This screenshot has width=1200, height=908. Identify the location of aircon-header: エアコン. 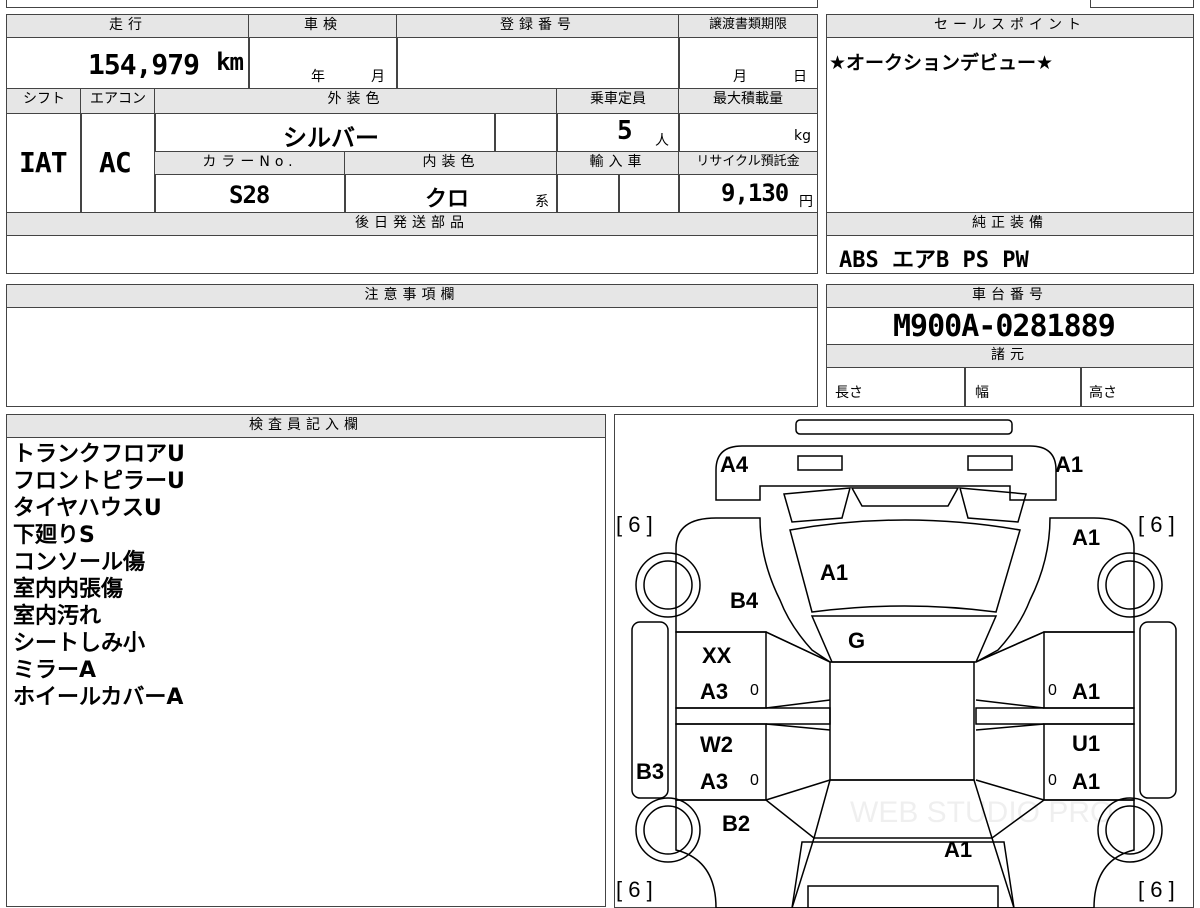
(118, 101).